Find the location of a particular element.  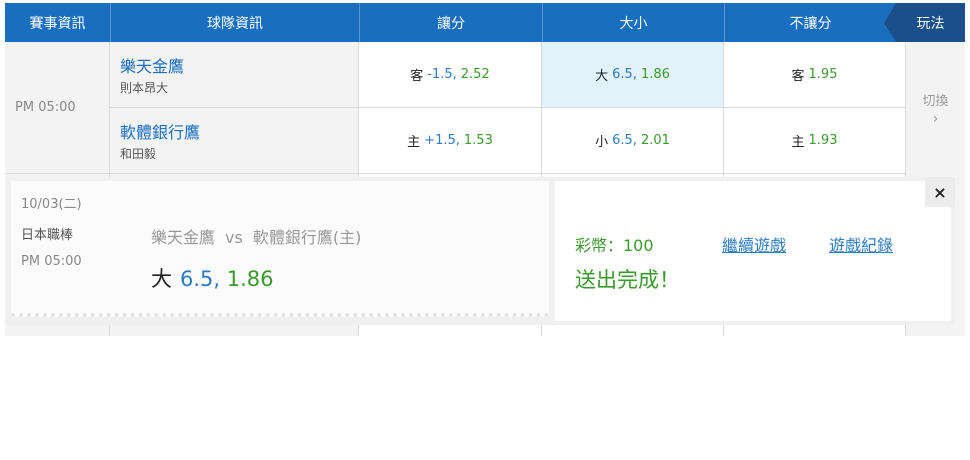

odds-away-moneyline: 客 1.95 is located at coordinates (815, 75).